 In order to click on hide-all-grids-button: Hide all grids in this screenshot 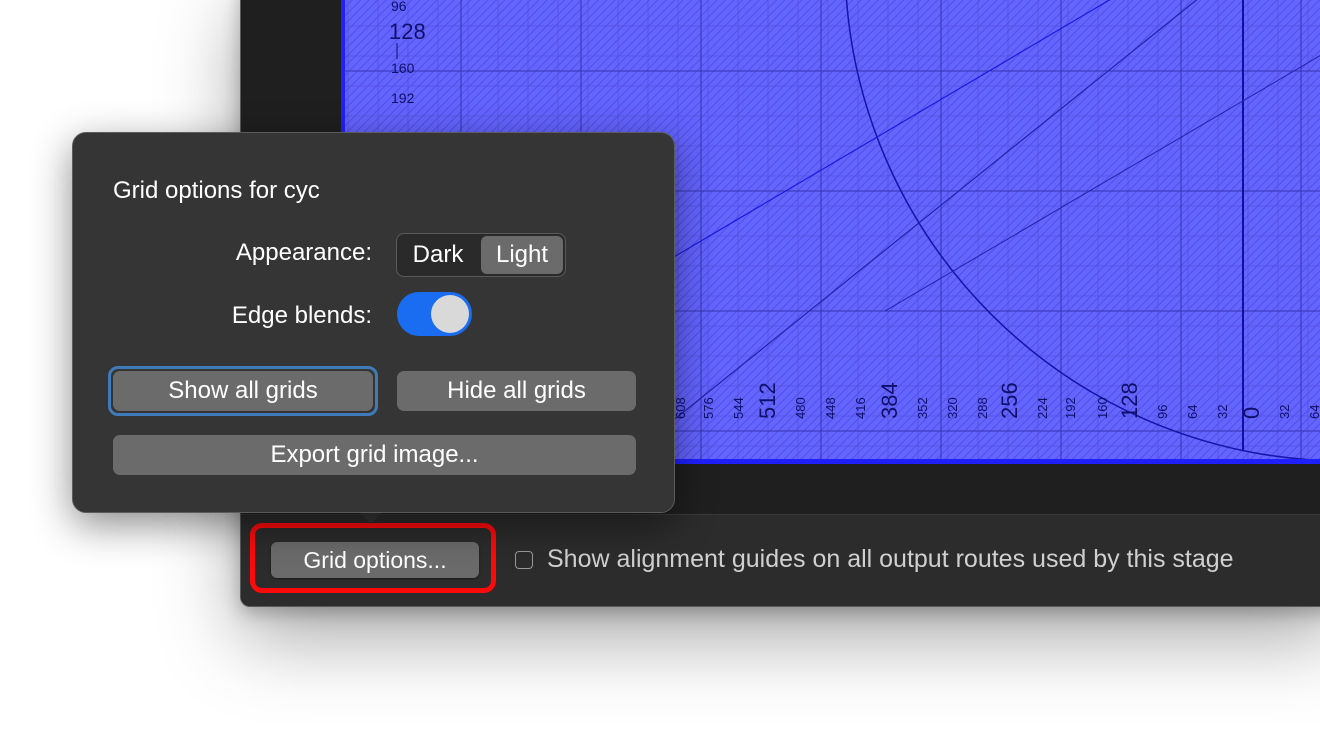, I will do `click(516, 391)`.